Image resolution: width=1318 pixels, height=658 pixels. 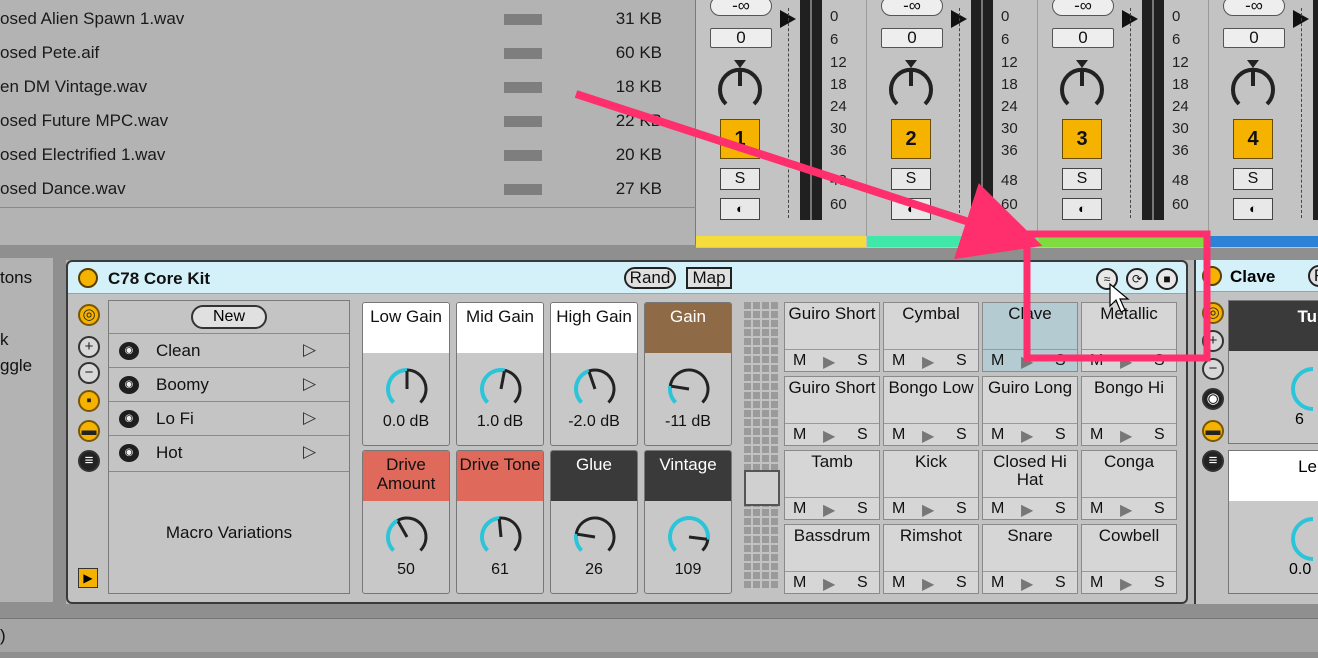 What do you see at coordinates (1213, 461) in the screenshot?
I see `clave-list-icon: ≡` at bounding box center [1213, 461].